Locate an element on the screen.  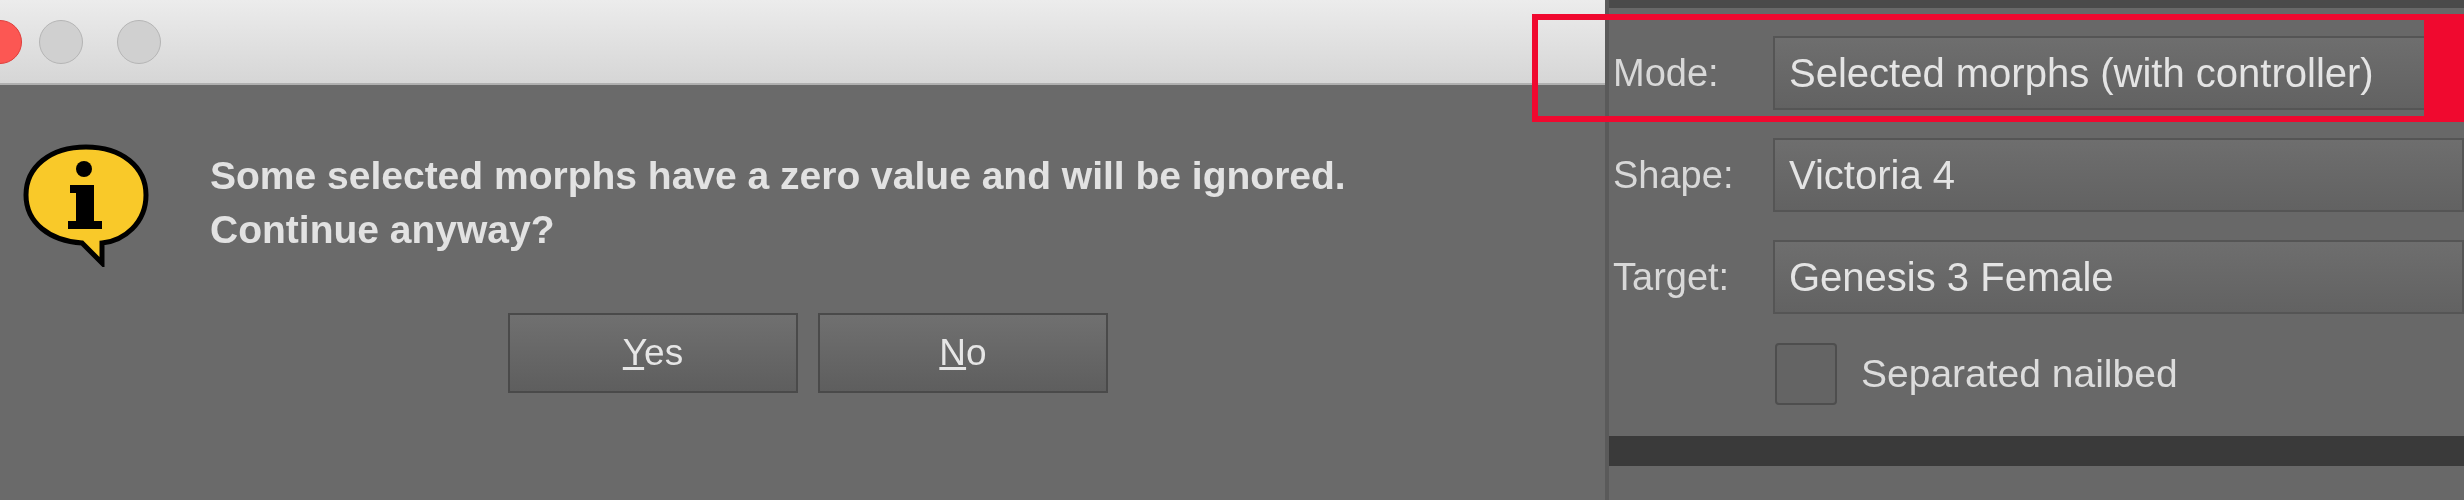
field-label: Shape: is located at coordinates (1674, 175).